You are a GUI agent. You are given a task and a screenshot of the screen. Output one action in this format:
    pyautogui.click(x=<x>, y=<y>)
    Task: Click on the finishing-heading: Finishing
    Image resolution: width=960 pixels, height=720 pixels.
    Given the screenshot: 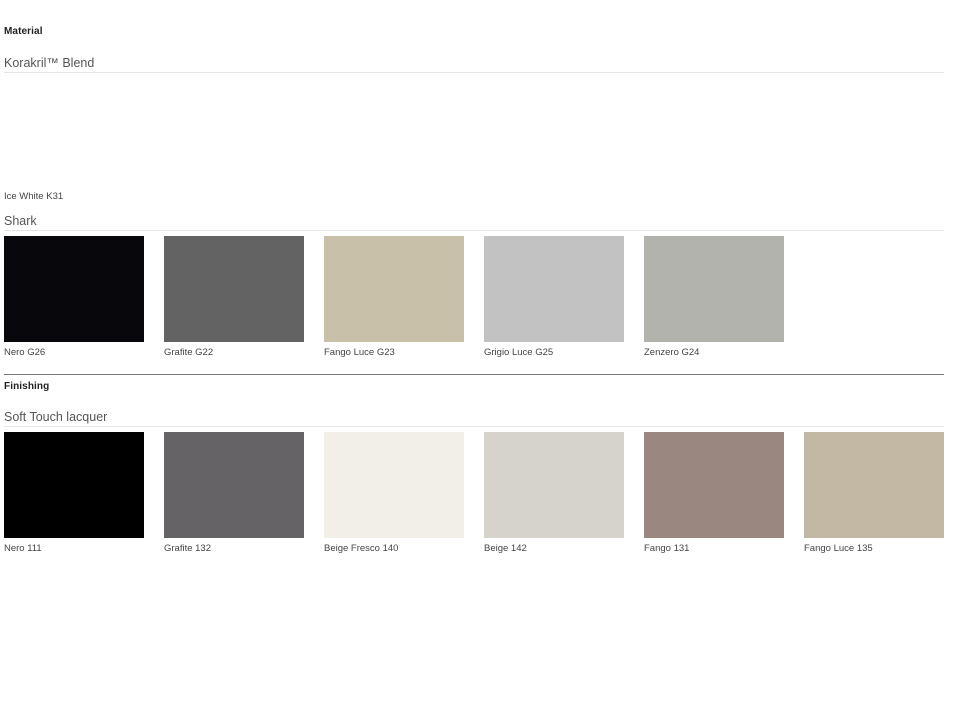 What is the action you would take?
    pyautogui.click(x=27, y=386)
    